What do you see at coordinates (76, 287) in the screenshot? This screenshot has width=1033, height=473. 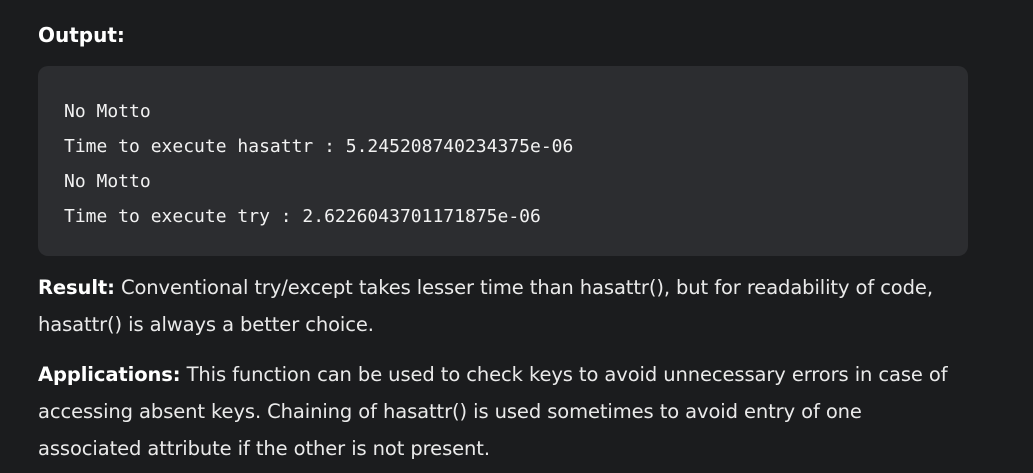 I see `result-label: Result:` at bounding box center [76, 287].